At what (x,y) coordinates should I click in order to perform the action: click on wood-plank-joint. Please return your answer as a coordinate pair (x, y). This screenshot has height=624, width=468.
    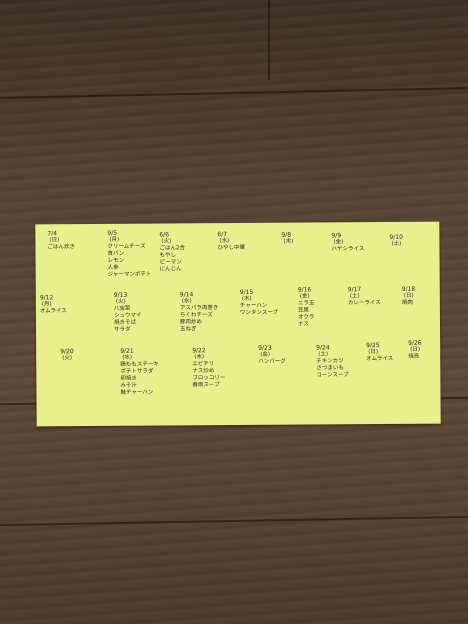
    Looking at the image, I should click on (269, 40).